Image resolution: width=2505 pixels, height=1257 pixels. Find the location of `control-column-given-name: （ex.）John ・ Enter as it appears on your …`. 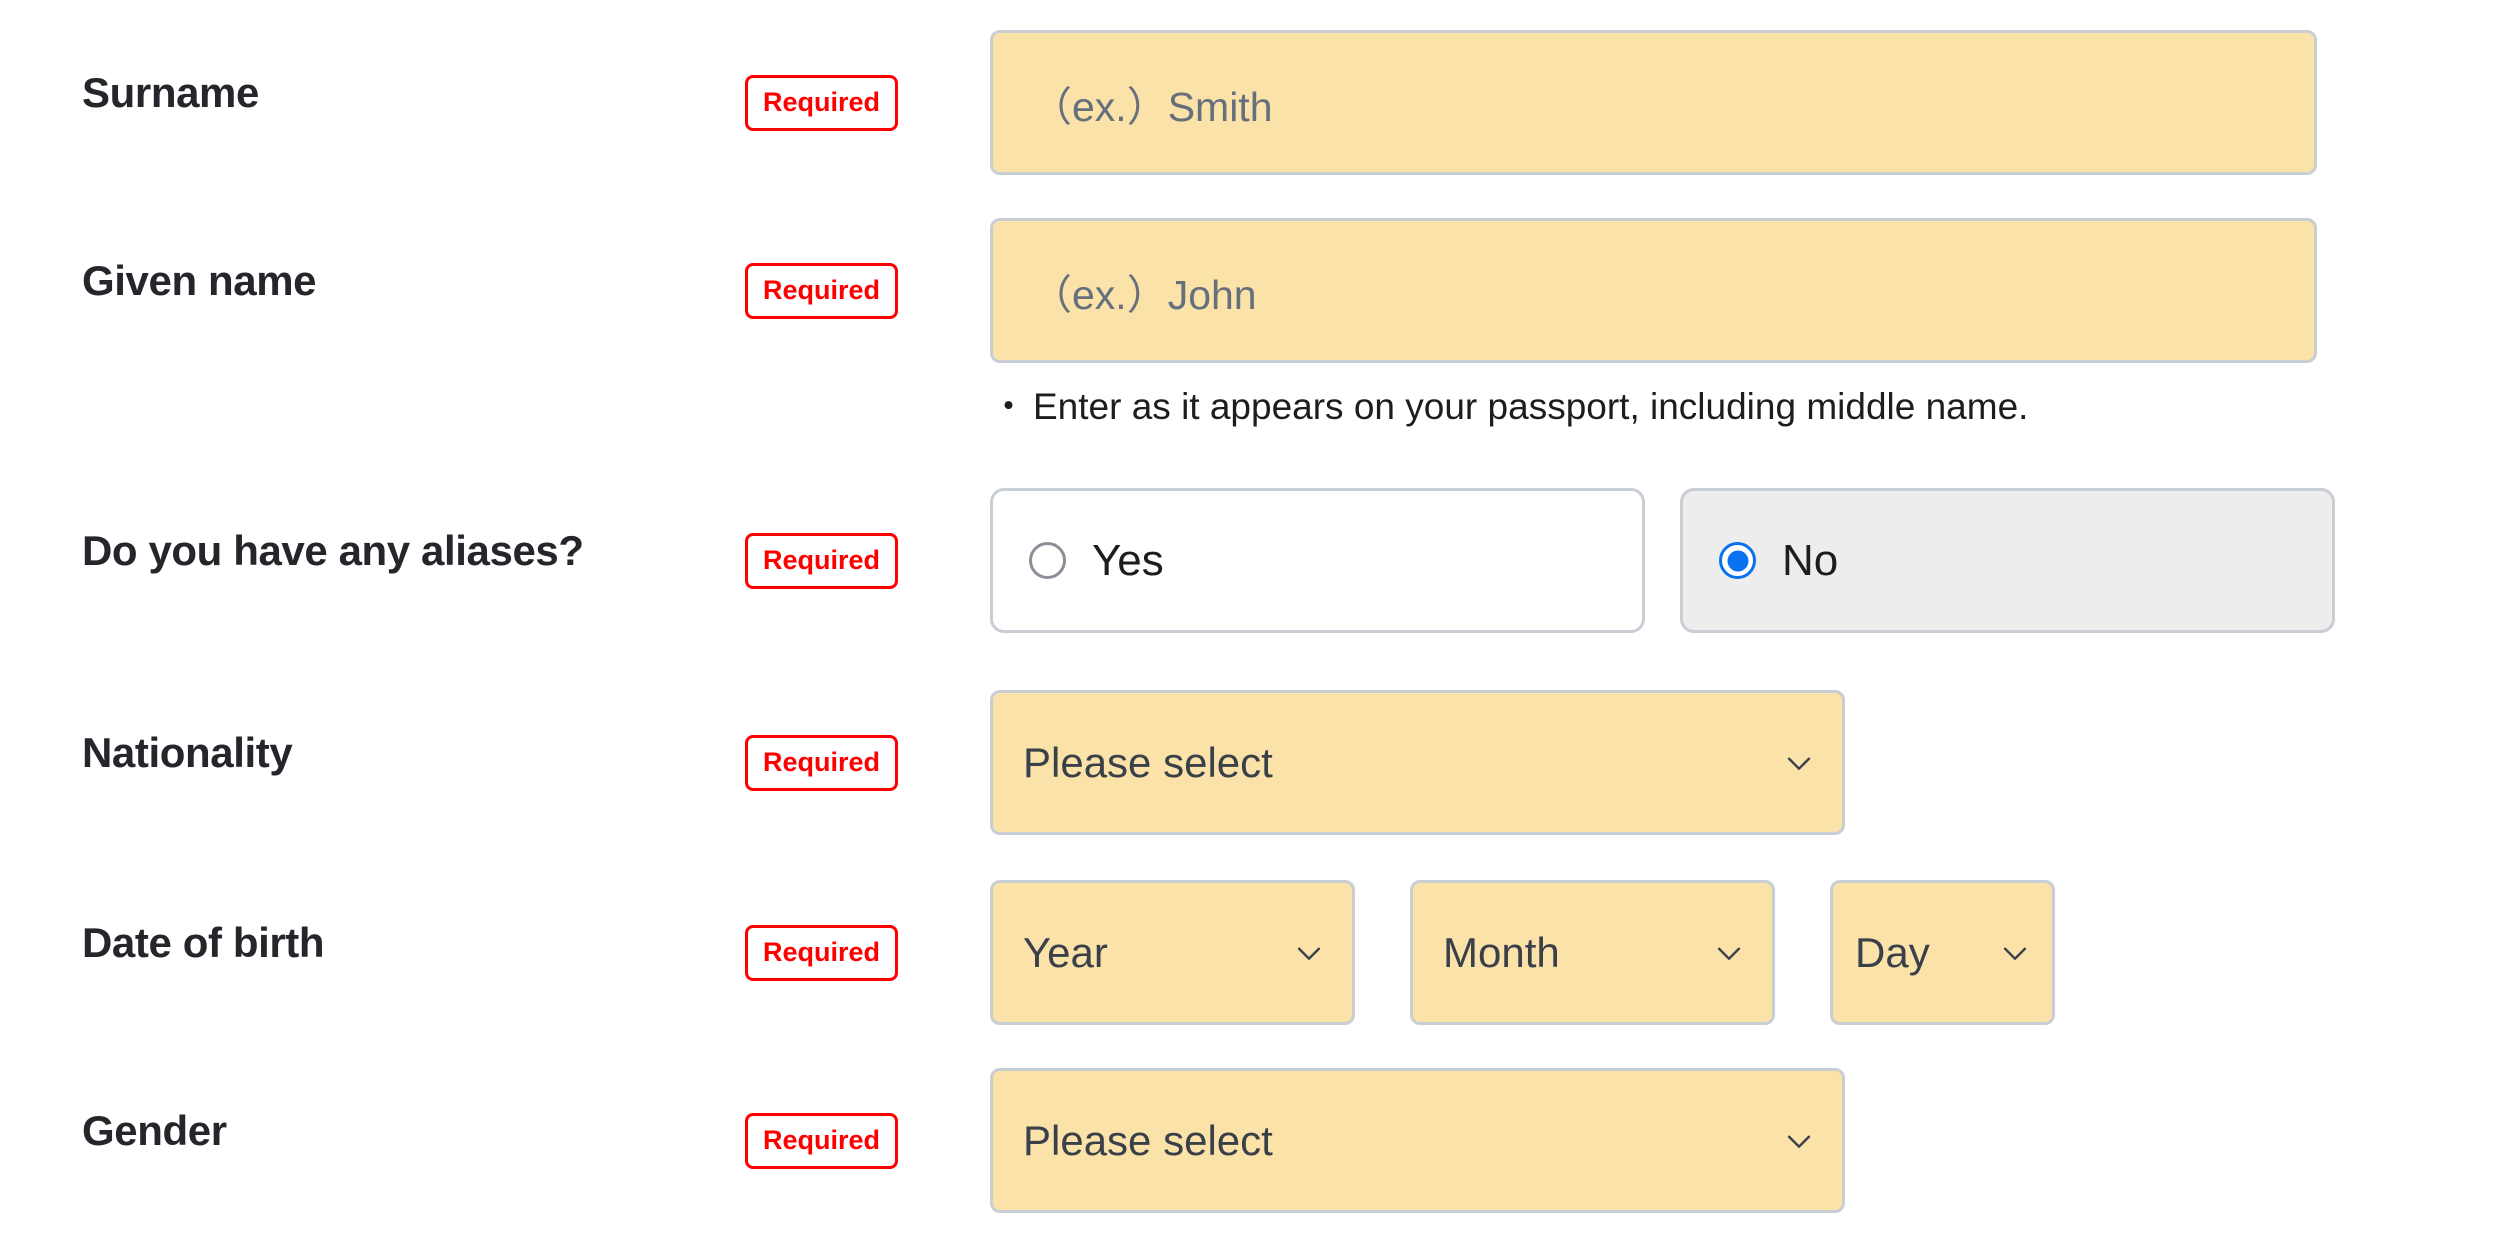

control-column-given-name: （ex.）John ・ Enter as it appears on your … is located at coordinates (1747, 324).